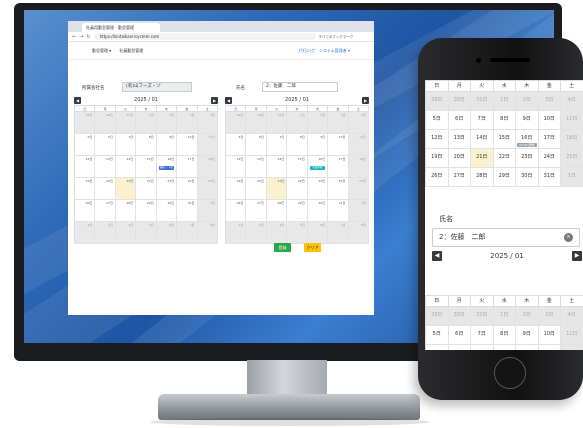 The height and width of the screenshot is (428, 583). Describe the element at coordinates (459, 177) in the screenshot. I see `day-cell: 27日` at that location.